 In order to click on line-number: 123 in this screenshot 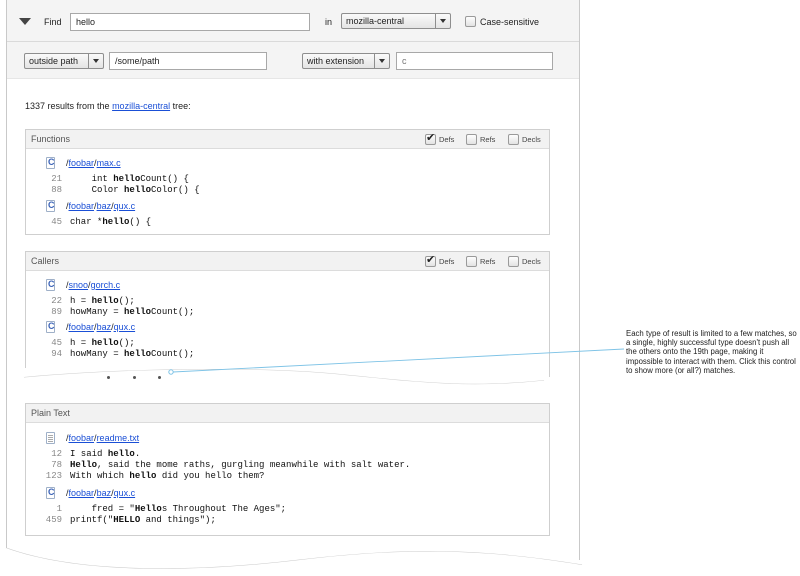, I will do `click(46, 476)`.